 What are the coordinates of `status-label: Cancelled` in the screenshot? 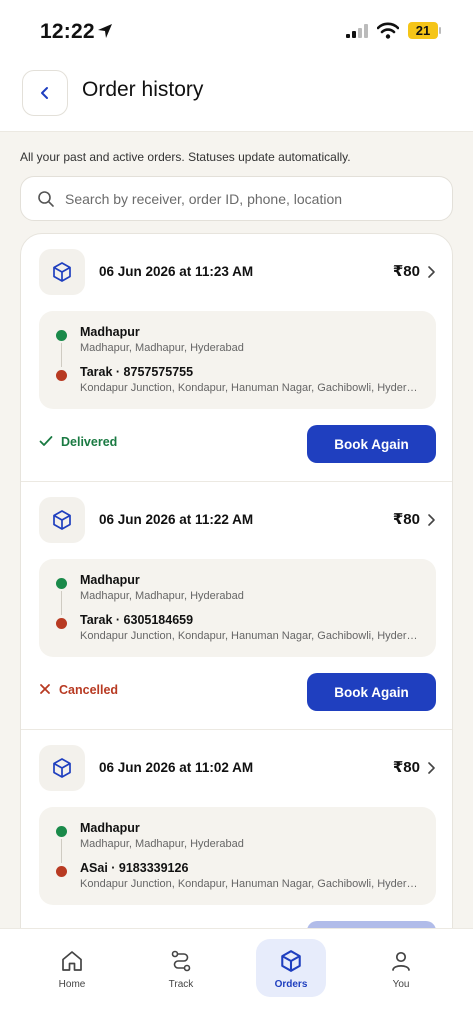 It's located at (89, 690).